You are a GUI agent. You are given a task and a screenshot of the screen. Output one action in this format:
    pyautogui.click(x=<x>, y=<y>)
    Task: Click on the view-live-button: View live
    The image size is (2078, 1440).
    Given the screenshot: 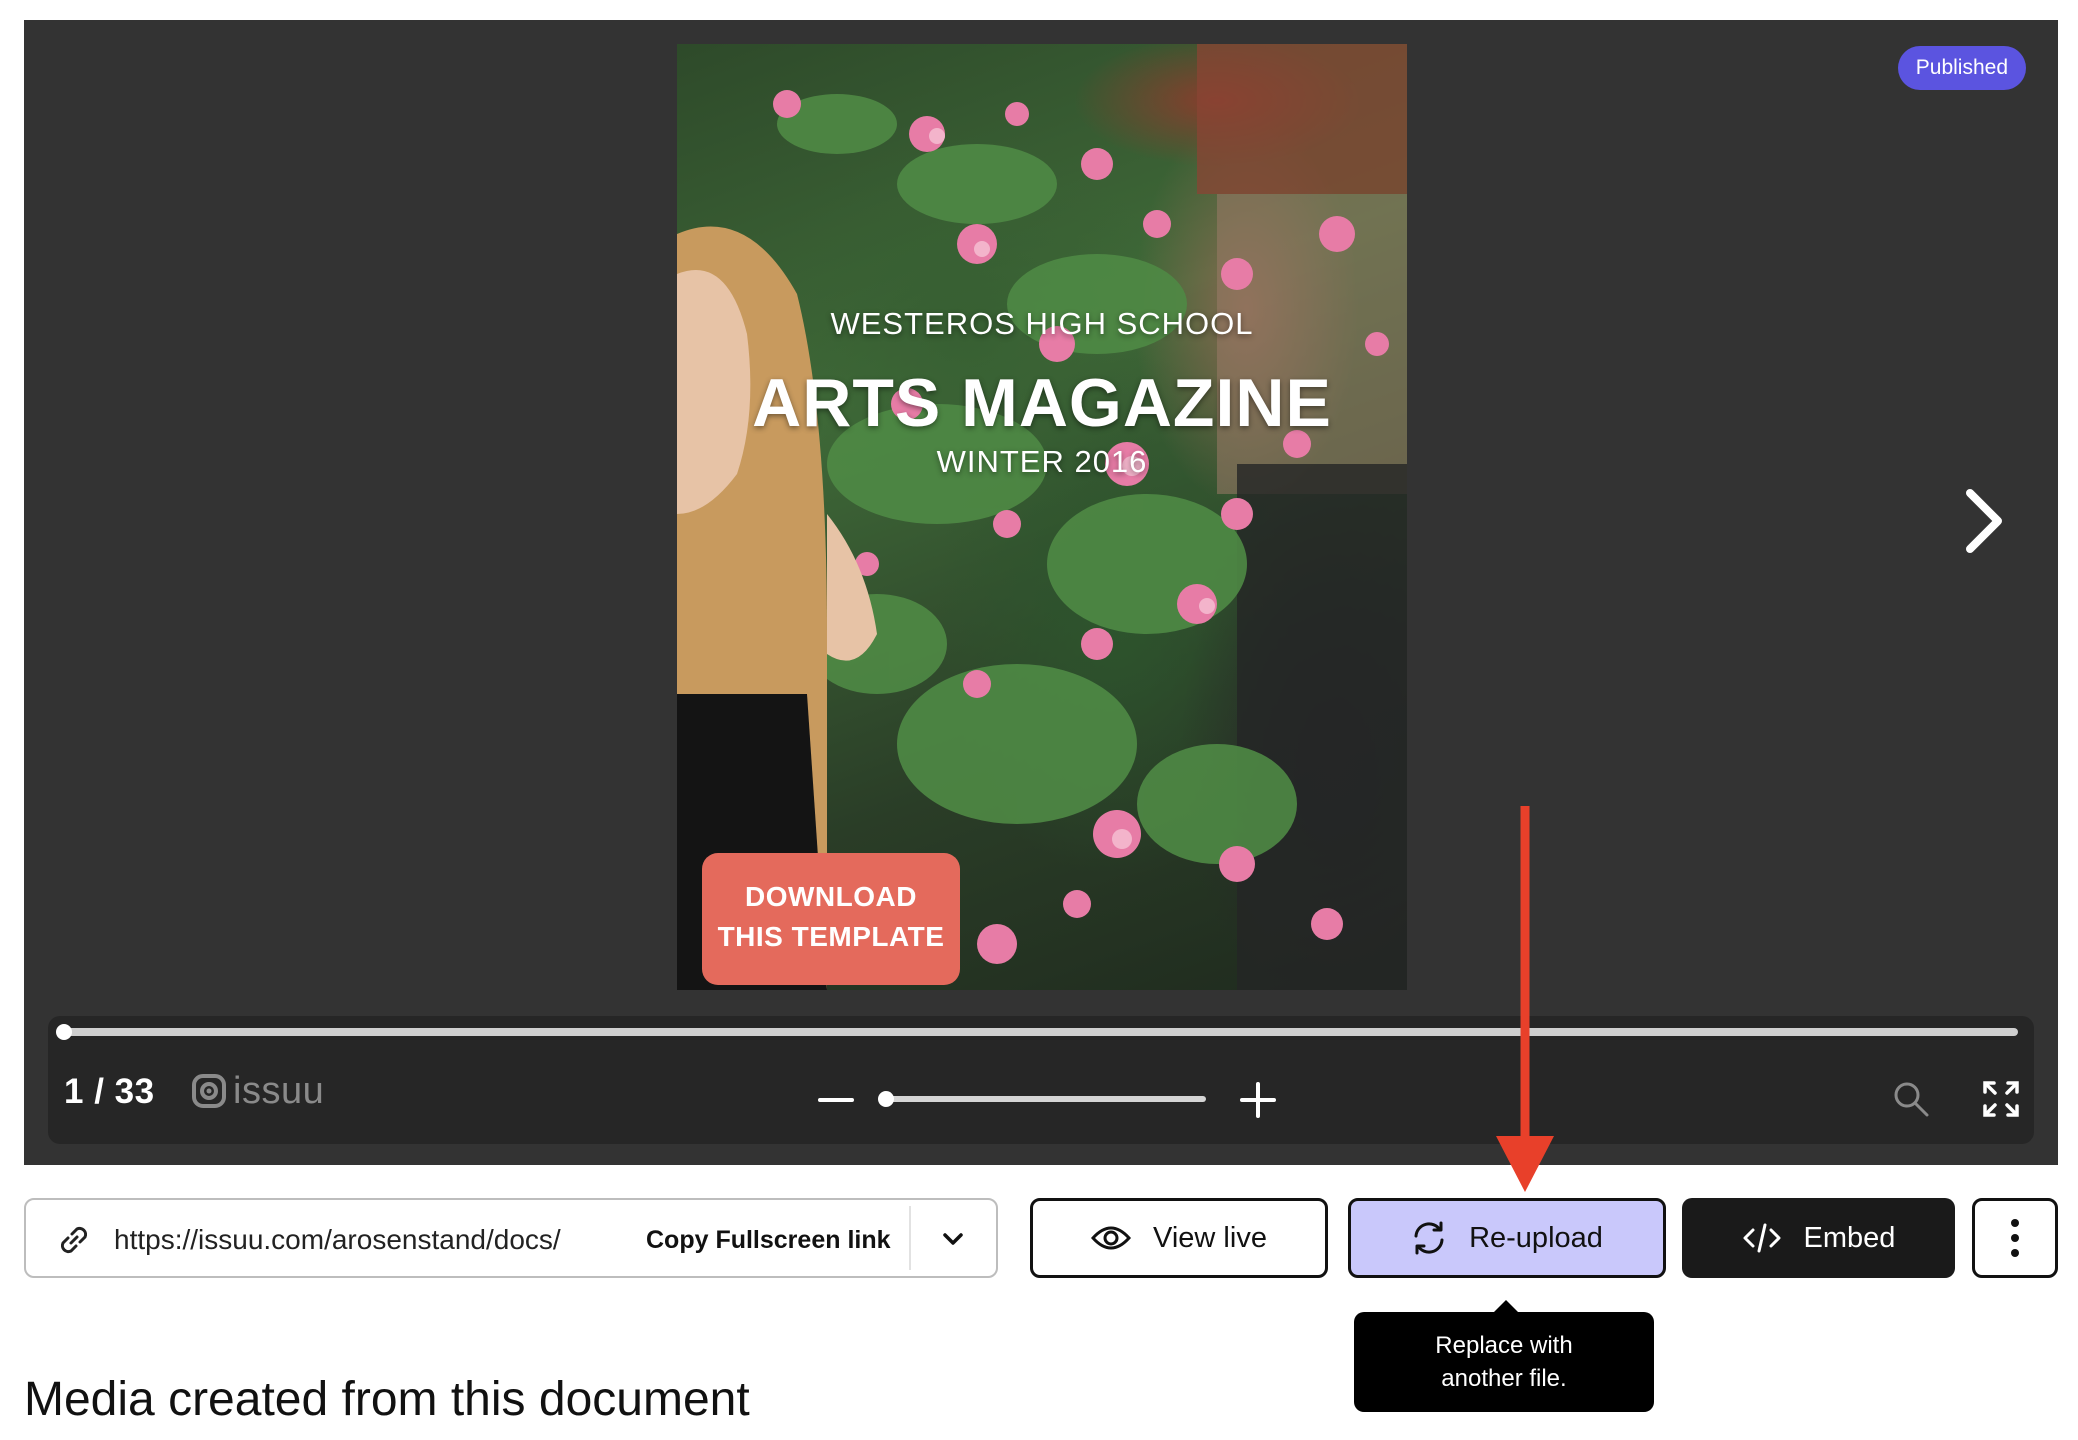 What is the action you would take?
    pyautogui.click(x=1179, y=1238)
    